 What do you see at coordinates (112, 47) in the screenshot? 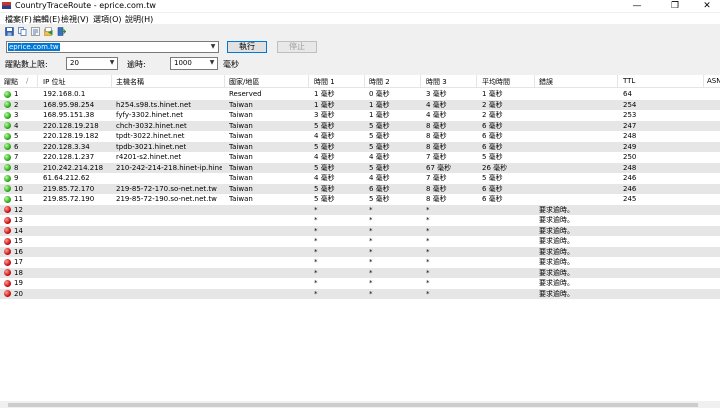
I see `target-url-combobox: eprice.com.tw ▼` at bounding box center [112, 47].